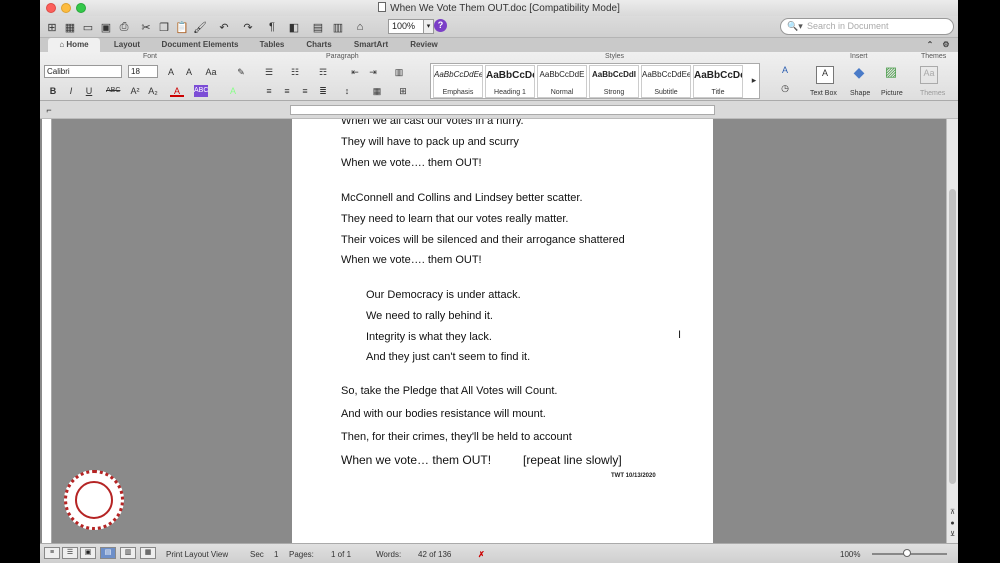 This screenshot has width=1000, height=563. Describe the element at coordinates (83, 71) in the screenshot. I see `font-name-field: Calibri` at that location.